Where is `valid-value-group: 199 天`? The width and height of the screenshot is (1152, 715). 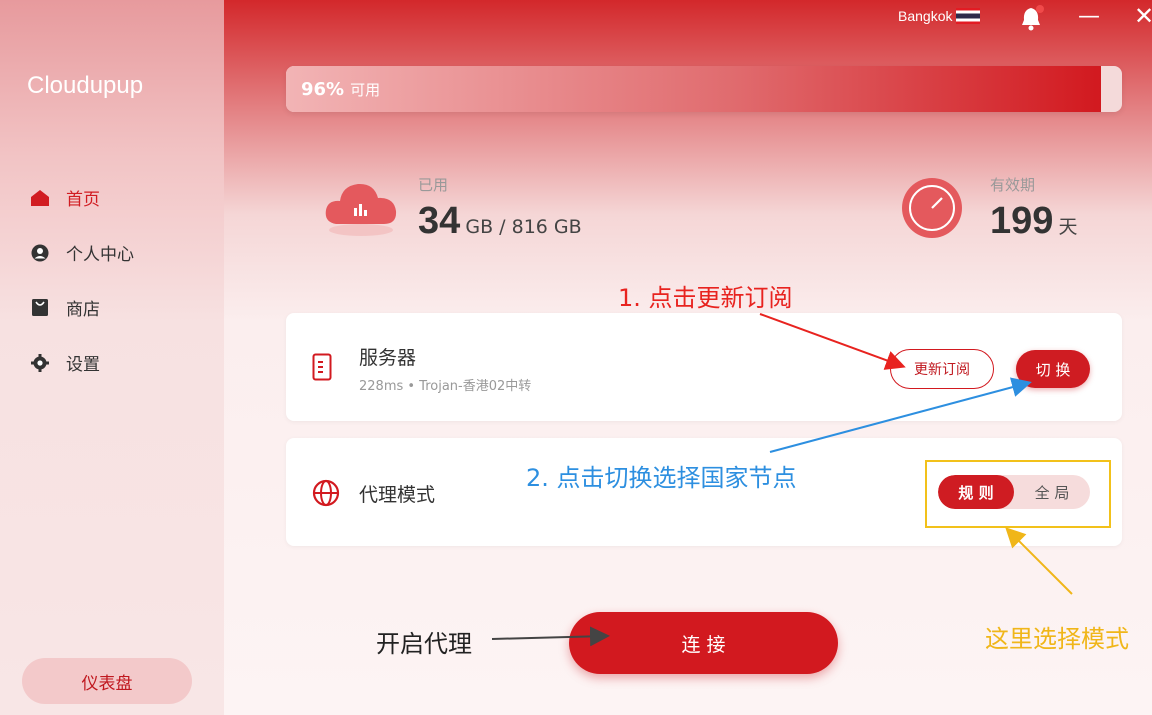 valid-value-group: 199 天 is located at coordinates (1034, 221).